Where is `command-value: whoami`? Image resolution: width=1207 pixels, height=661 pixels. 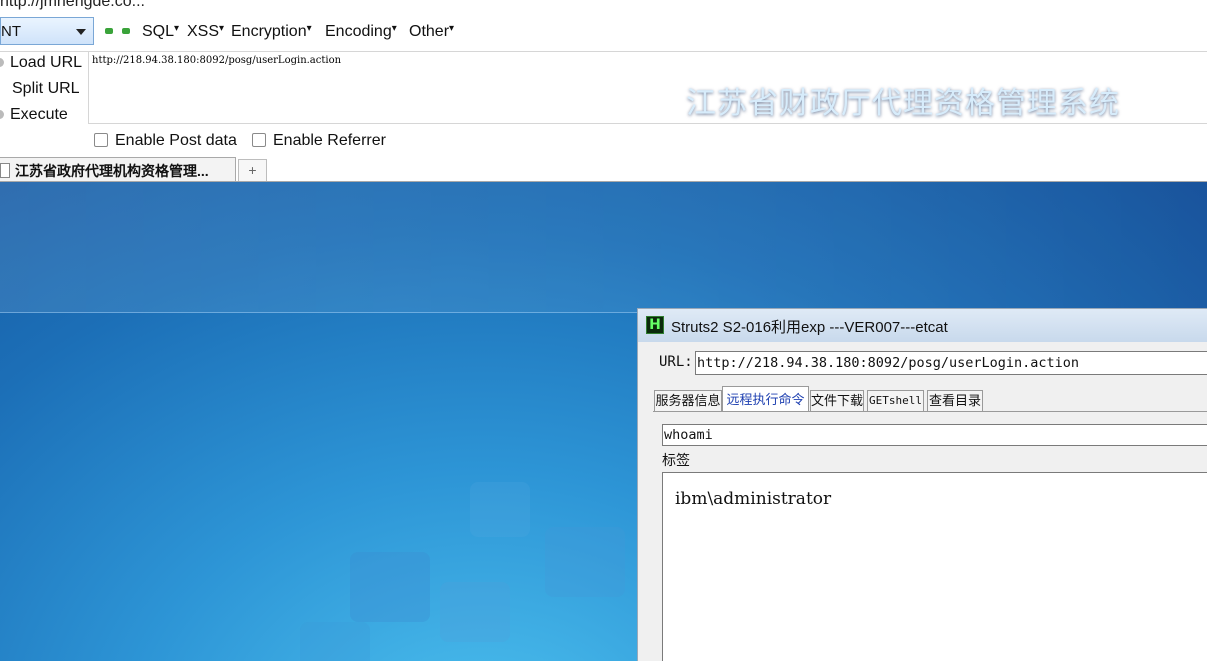
command-value: whoami is located at coordinates (688, 435).